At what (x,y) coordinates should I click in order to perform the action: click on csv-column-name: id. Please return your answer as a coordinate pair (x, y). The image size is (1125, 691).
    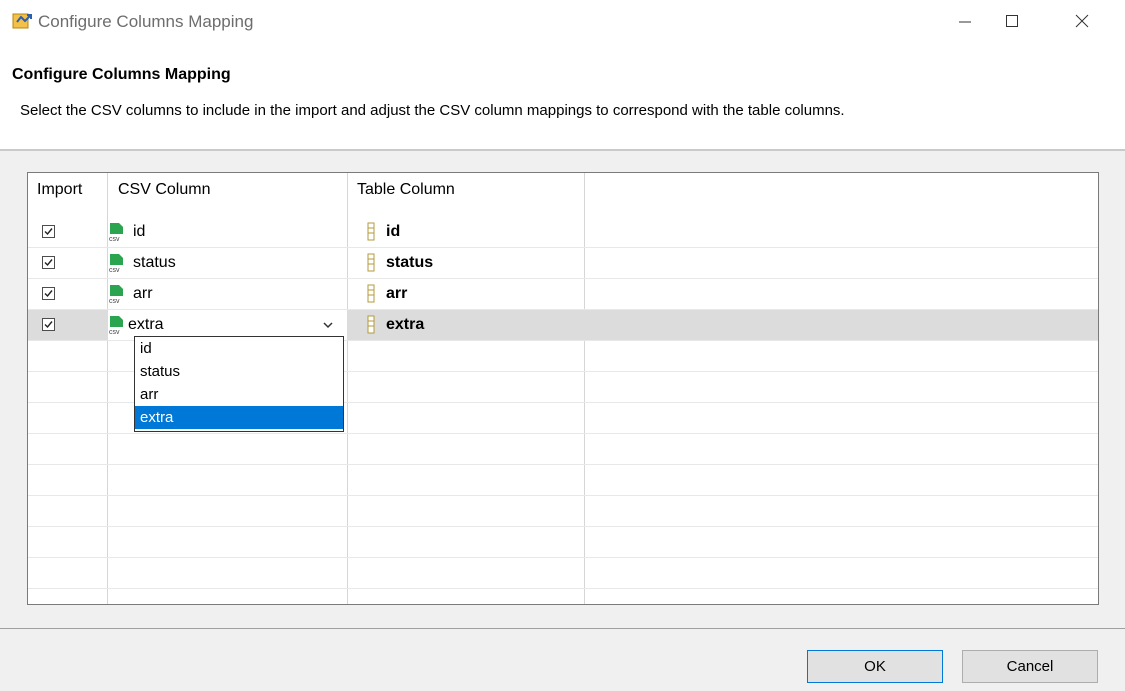
    Looking at the image, I should click on (139, 232).